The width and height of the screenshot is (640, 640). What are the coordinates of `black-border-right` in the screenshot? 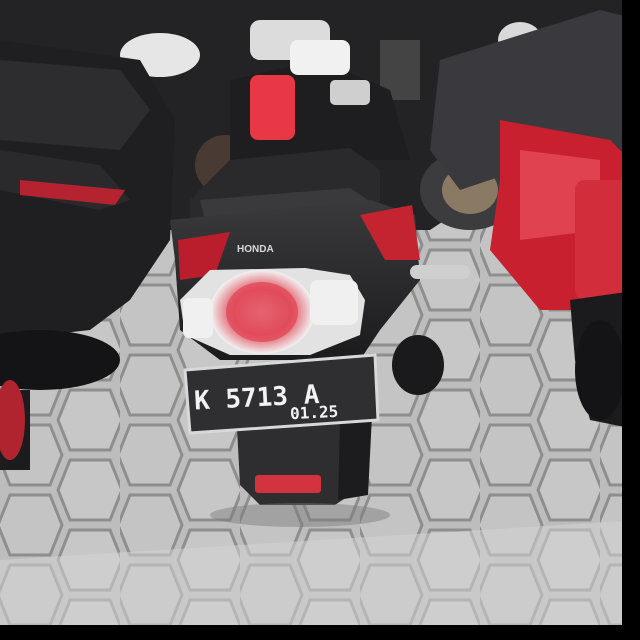 It's located at (631, 320).